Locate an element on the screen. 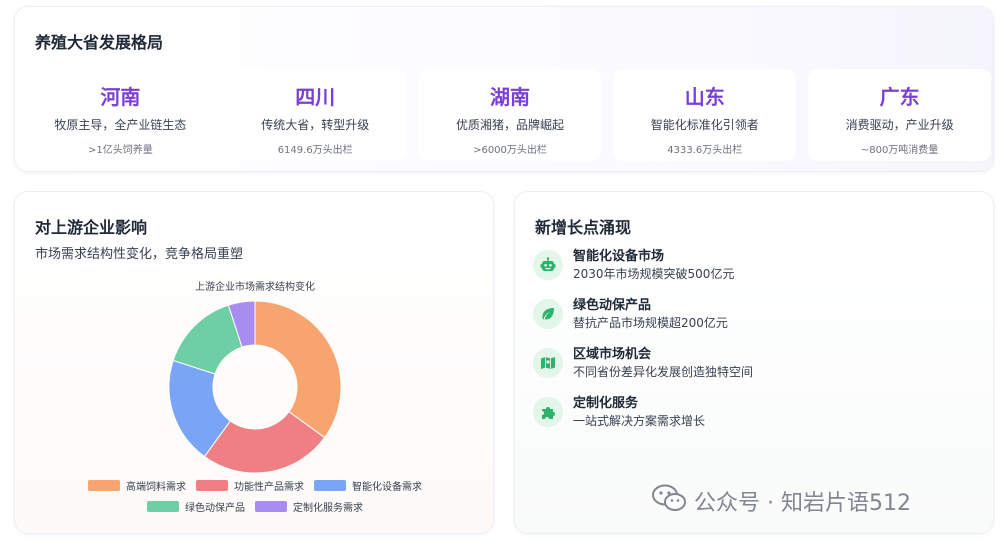  growth-item-title: 区域市场机会 is located at coordinates (612, 354).